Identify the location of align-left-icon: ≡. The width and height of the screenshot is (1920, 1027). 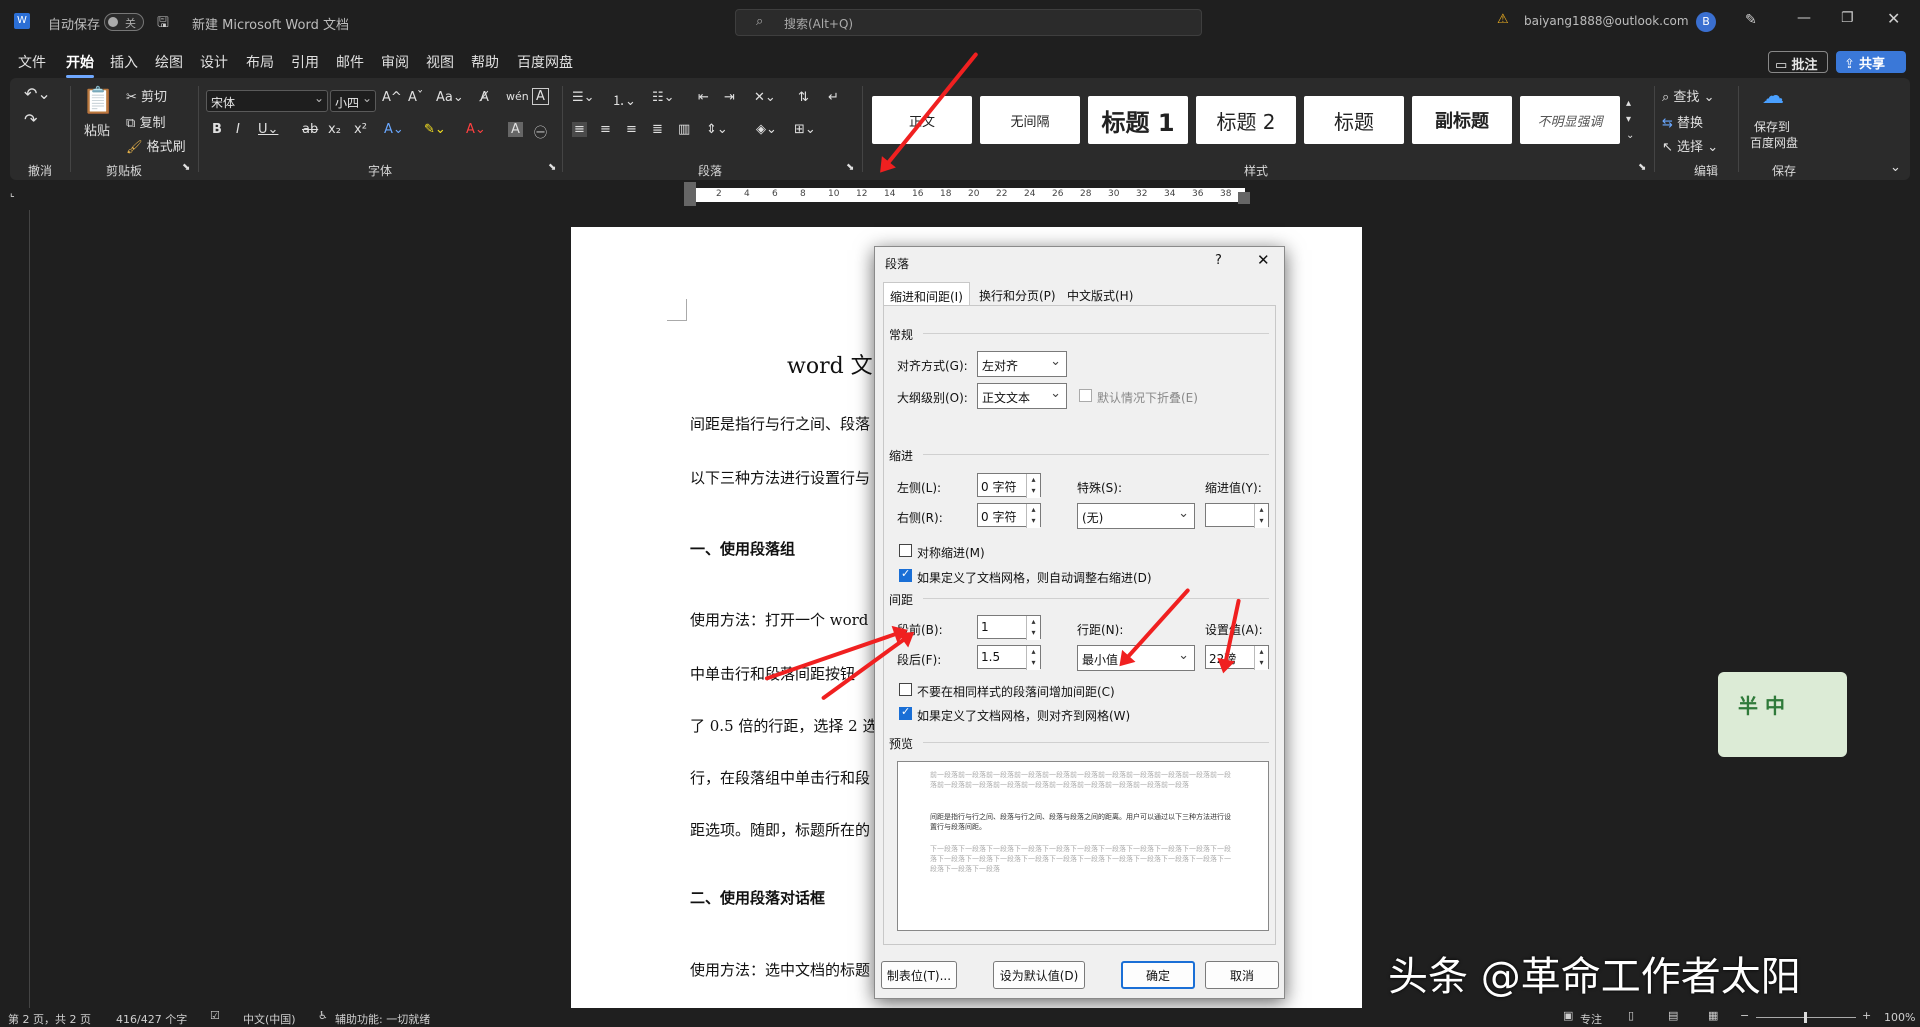
(579, 129).